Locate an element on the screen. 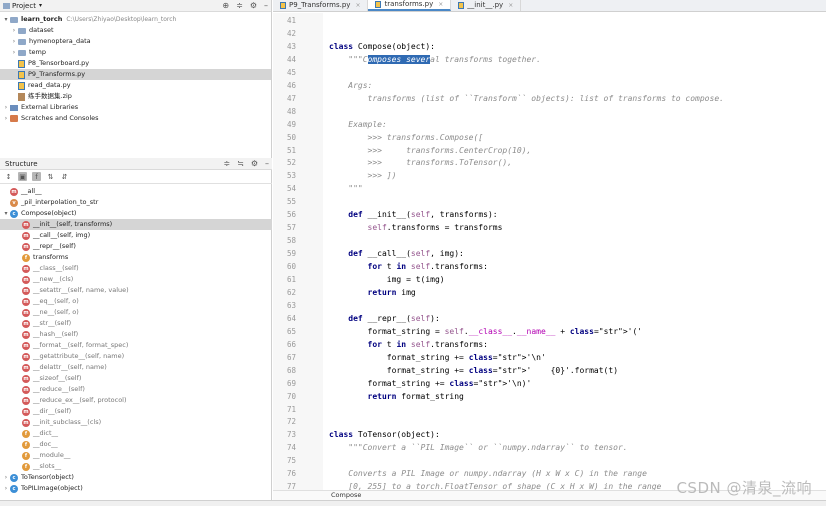 Image resolution: width=826 pixels, height=506 pixels. locate-icon: ⊕ is located at coordinates (225, 5).